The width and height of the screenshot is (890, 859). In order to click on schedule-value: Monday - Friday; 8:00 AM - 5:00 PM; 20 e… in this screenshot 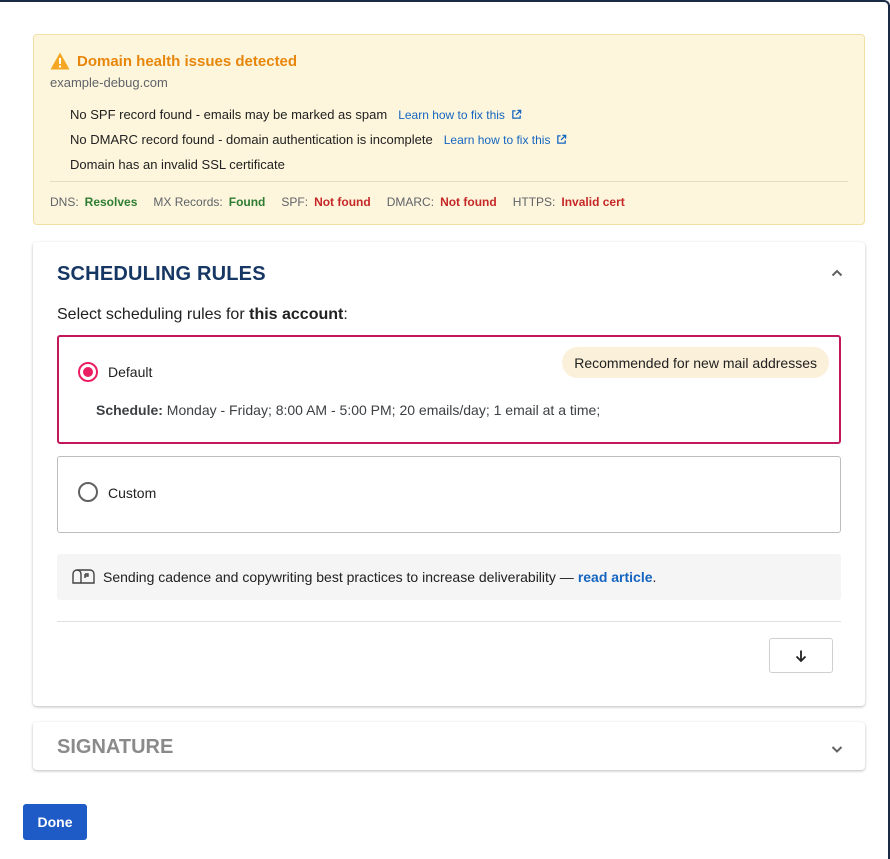, I will do `click(383, 410)`.